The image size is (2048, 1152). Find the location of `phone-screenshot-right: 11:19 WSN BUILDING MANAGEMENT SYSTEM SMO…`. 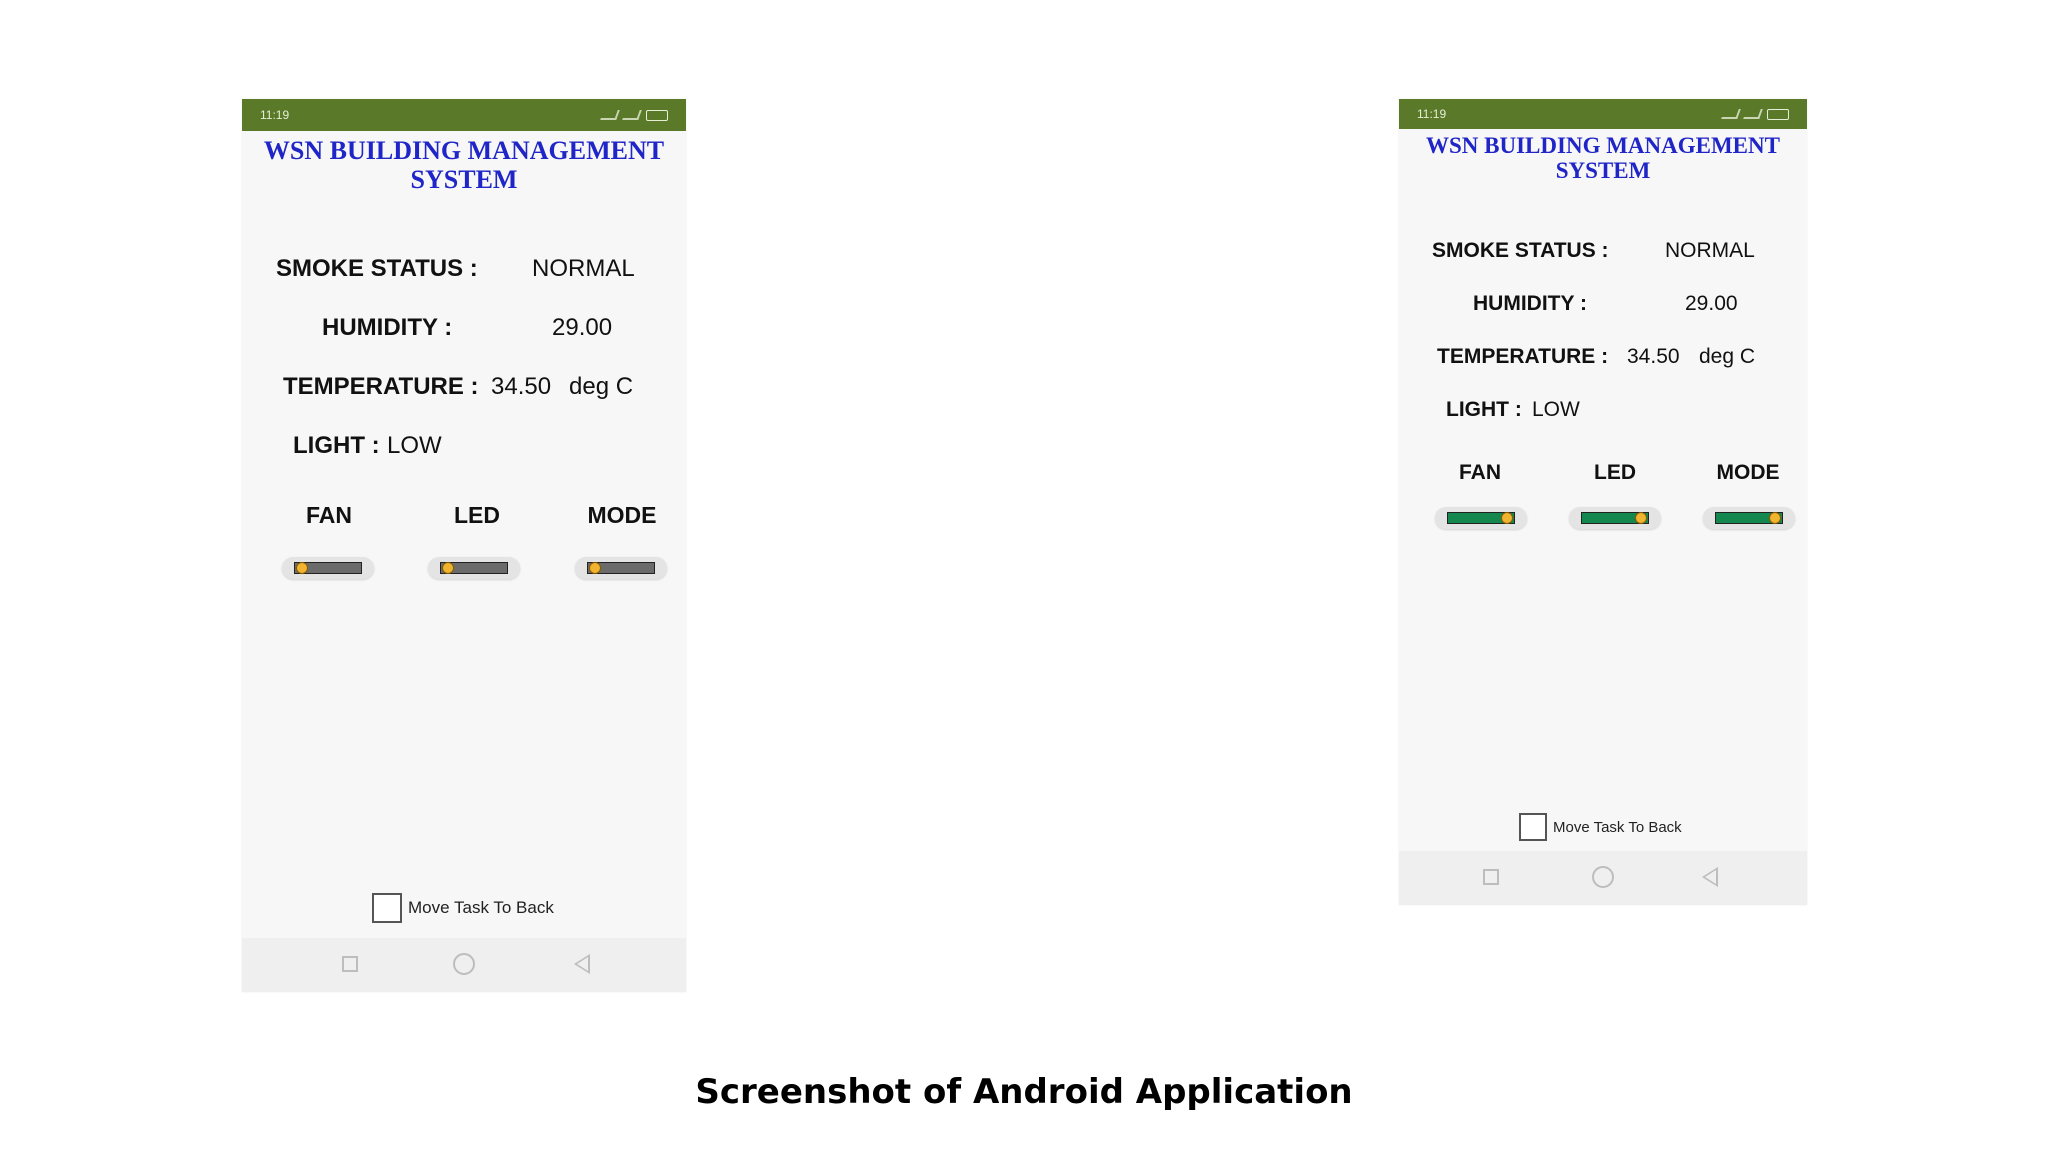

phone-screenshot-right: 11:19 WSN BUILDING MANAGEMENT SYSTEM SMO… is located at coordinates (1603, 502).